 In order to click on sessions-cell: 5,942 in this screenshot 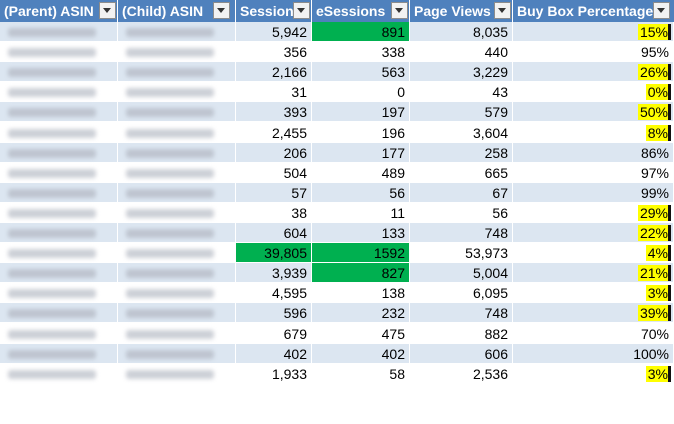, I will do `click(274, 32)`.